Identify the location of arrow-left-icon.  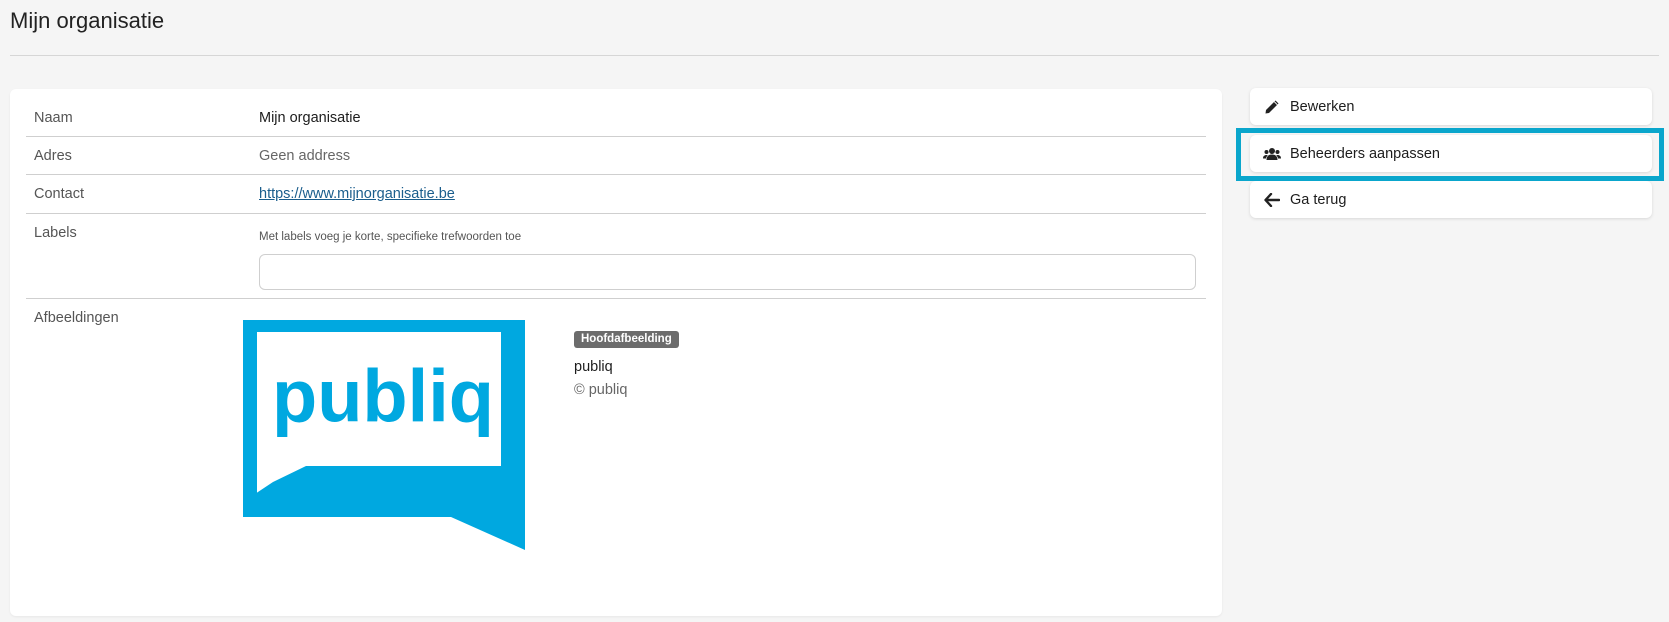
(1272, 200).